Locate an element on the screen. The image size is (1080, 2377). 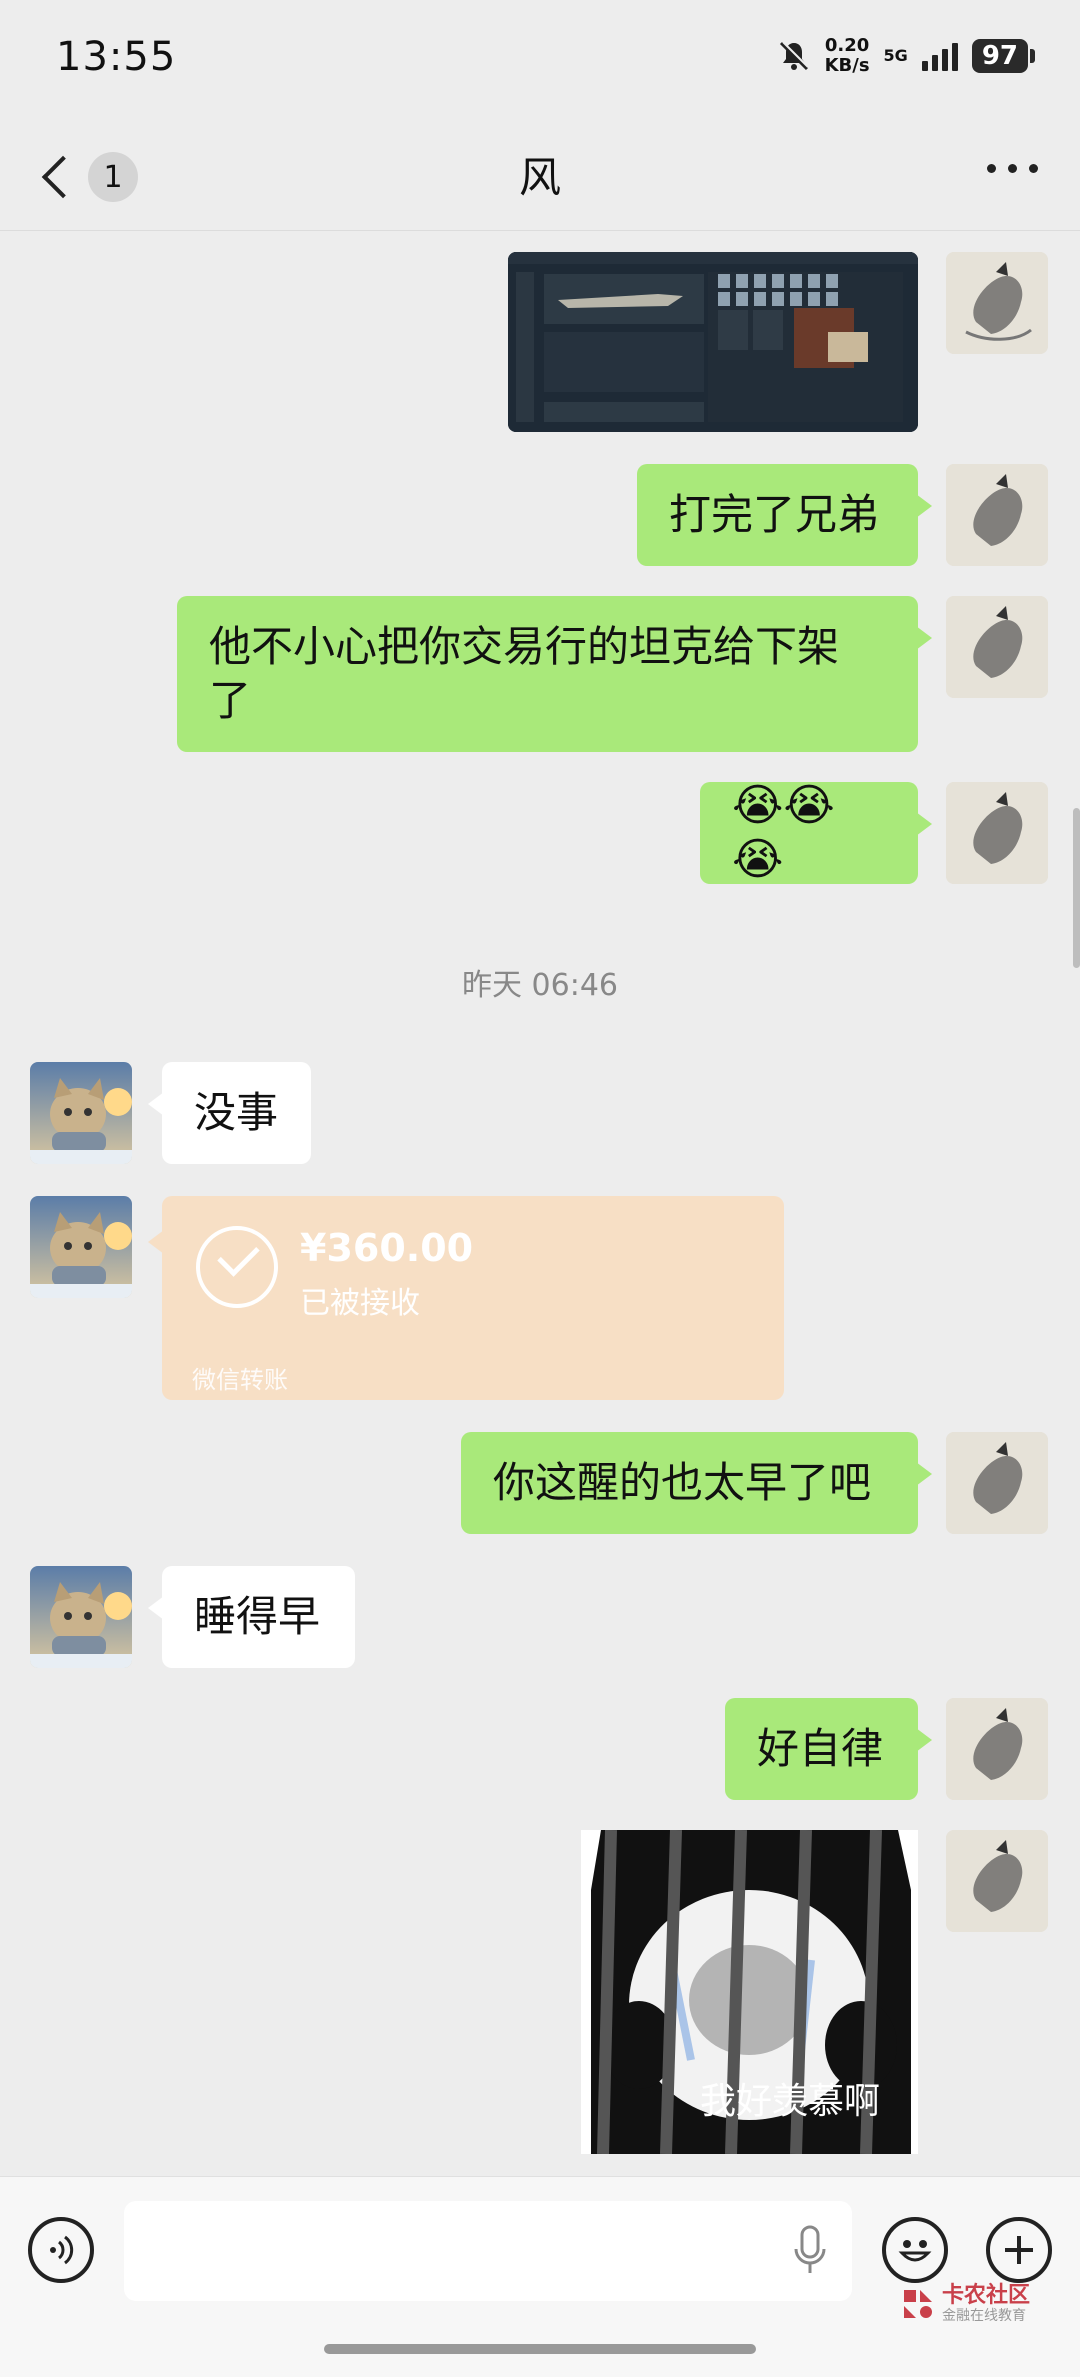
check-circle-icon is located at coordinates (237, 1267).